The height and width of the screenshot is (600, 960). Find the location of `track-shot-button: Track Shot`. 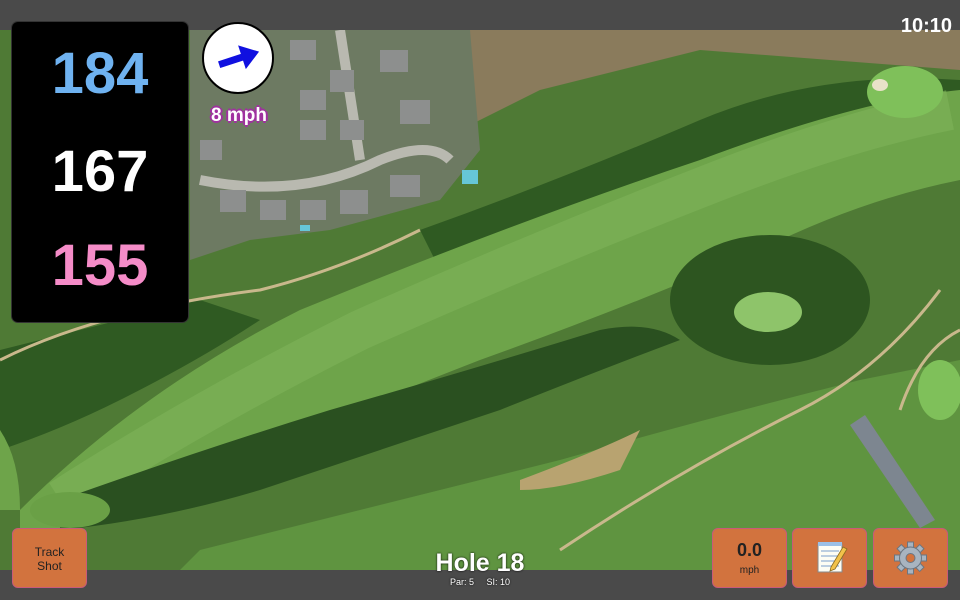

track-shot-button: Track Shot is located at coordinates (49, 558).